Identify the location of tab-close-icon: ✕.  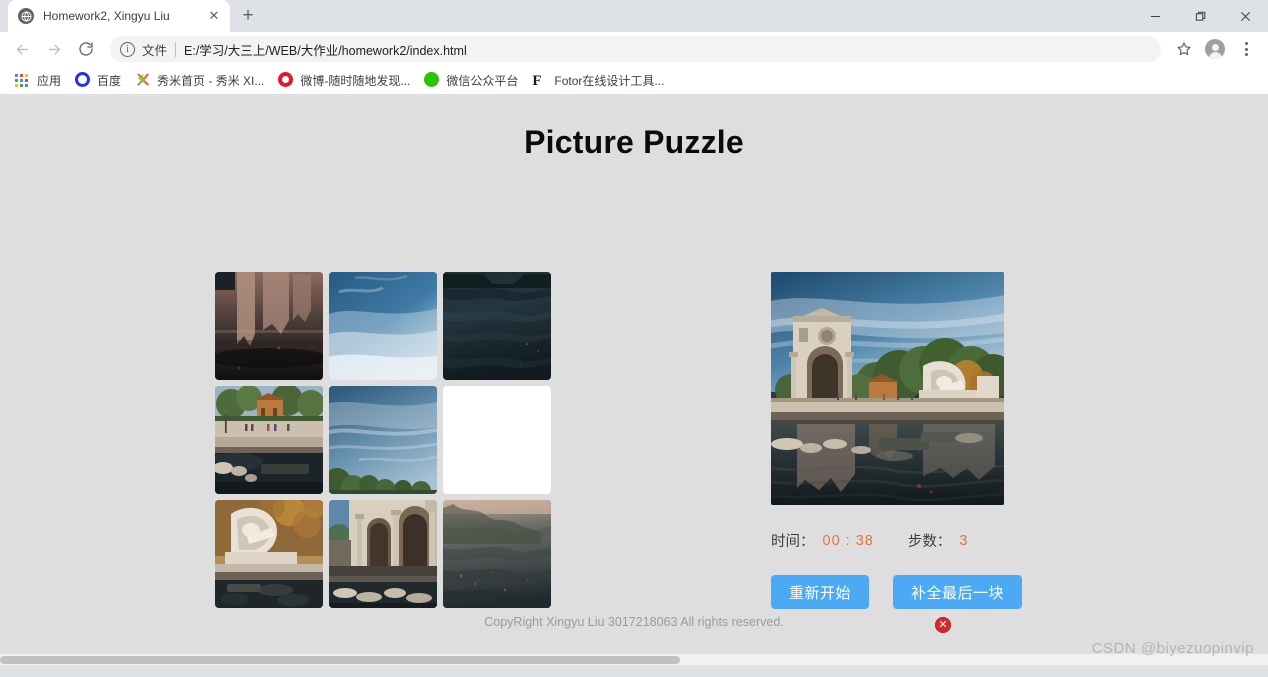
(214, 16).